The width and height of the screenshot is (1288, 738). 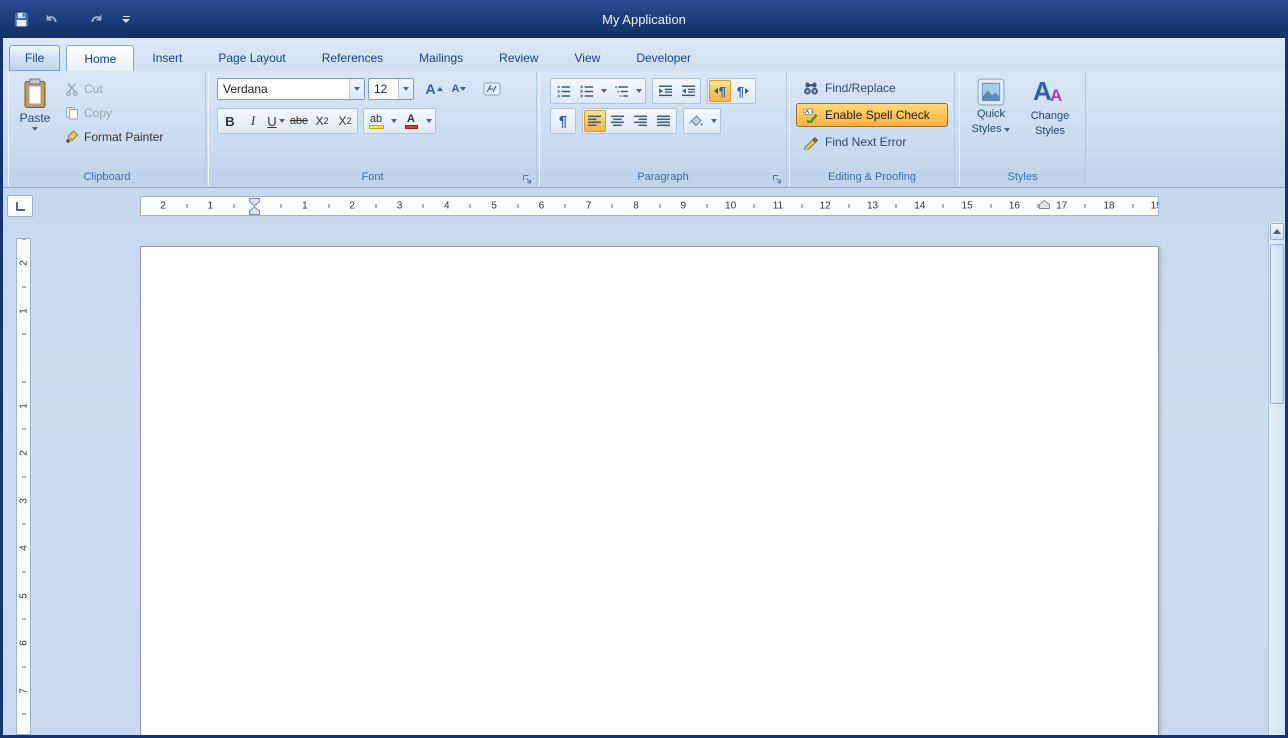 What do you see at coordinates (991, 92) in the screenshot?
I see `quick-styles-icon` at bounding box center [991, 92].